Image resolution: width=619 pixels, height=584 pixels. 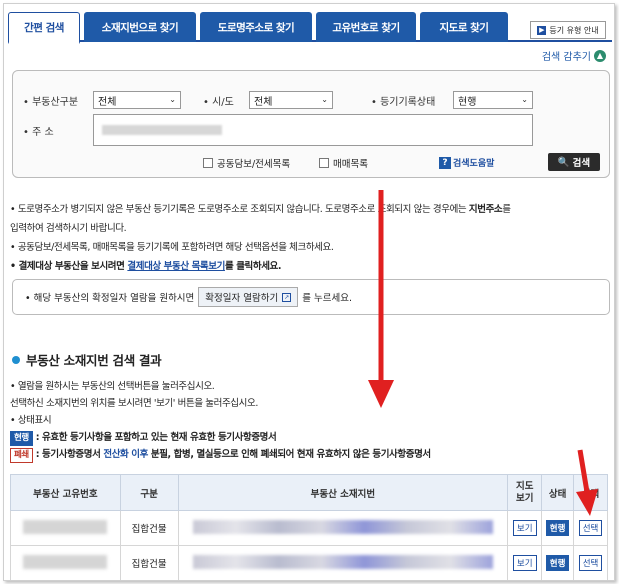 What do you see at coordinates (44, 28) in the screenshot?
I see `tab-simple-search: 간편 검색` at bounding box center [44, 28].